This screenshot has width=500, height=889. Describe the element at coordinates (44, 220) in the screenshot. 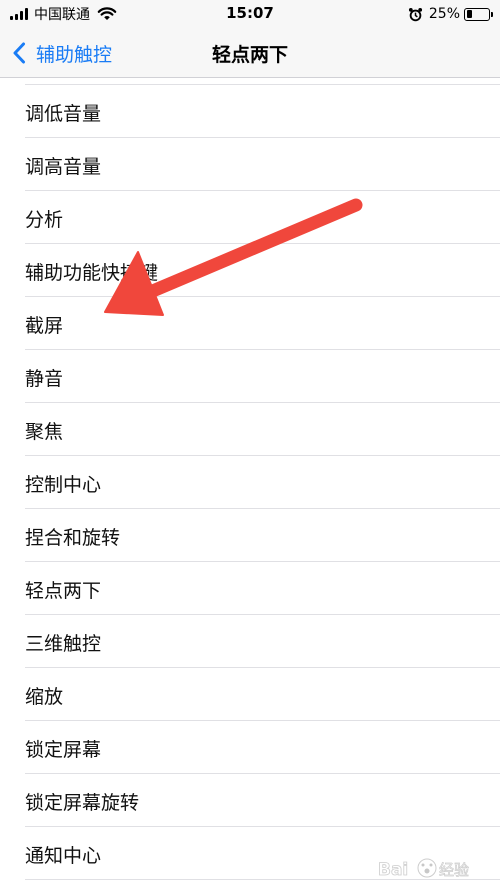

I see `list-item-label: 分析` at that location.